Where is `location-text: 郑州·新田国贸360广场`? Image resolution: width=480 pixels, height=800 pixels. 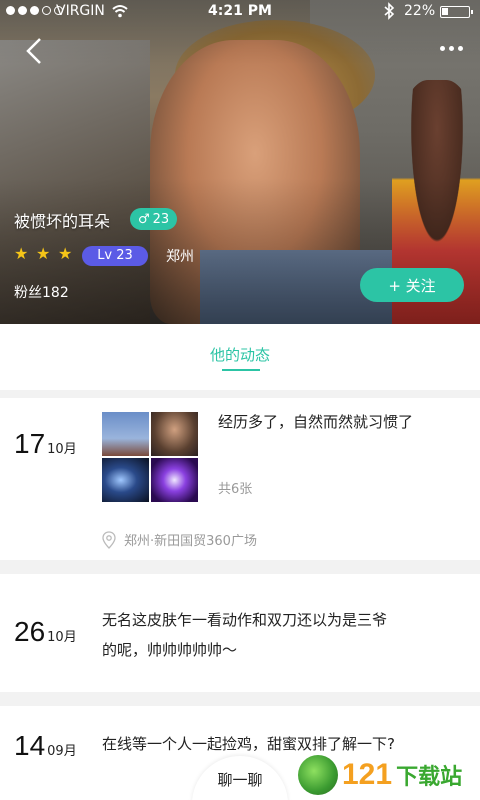 location-text: 郑州·新田国贸360广场 is located at coordinates (190, 541).